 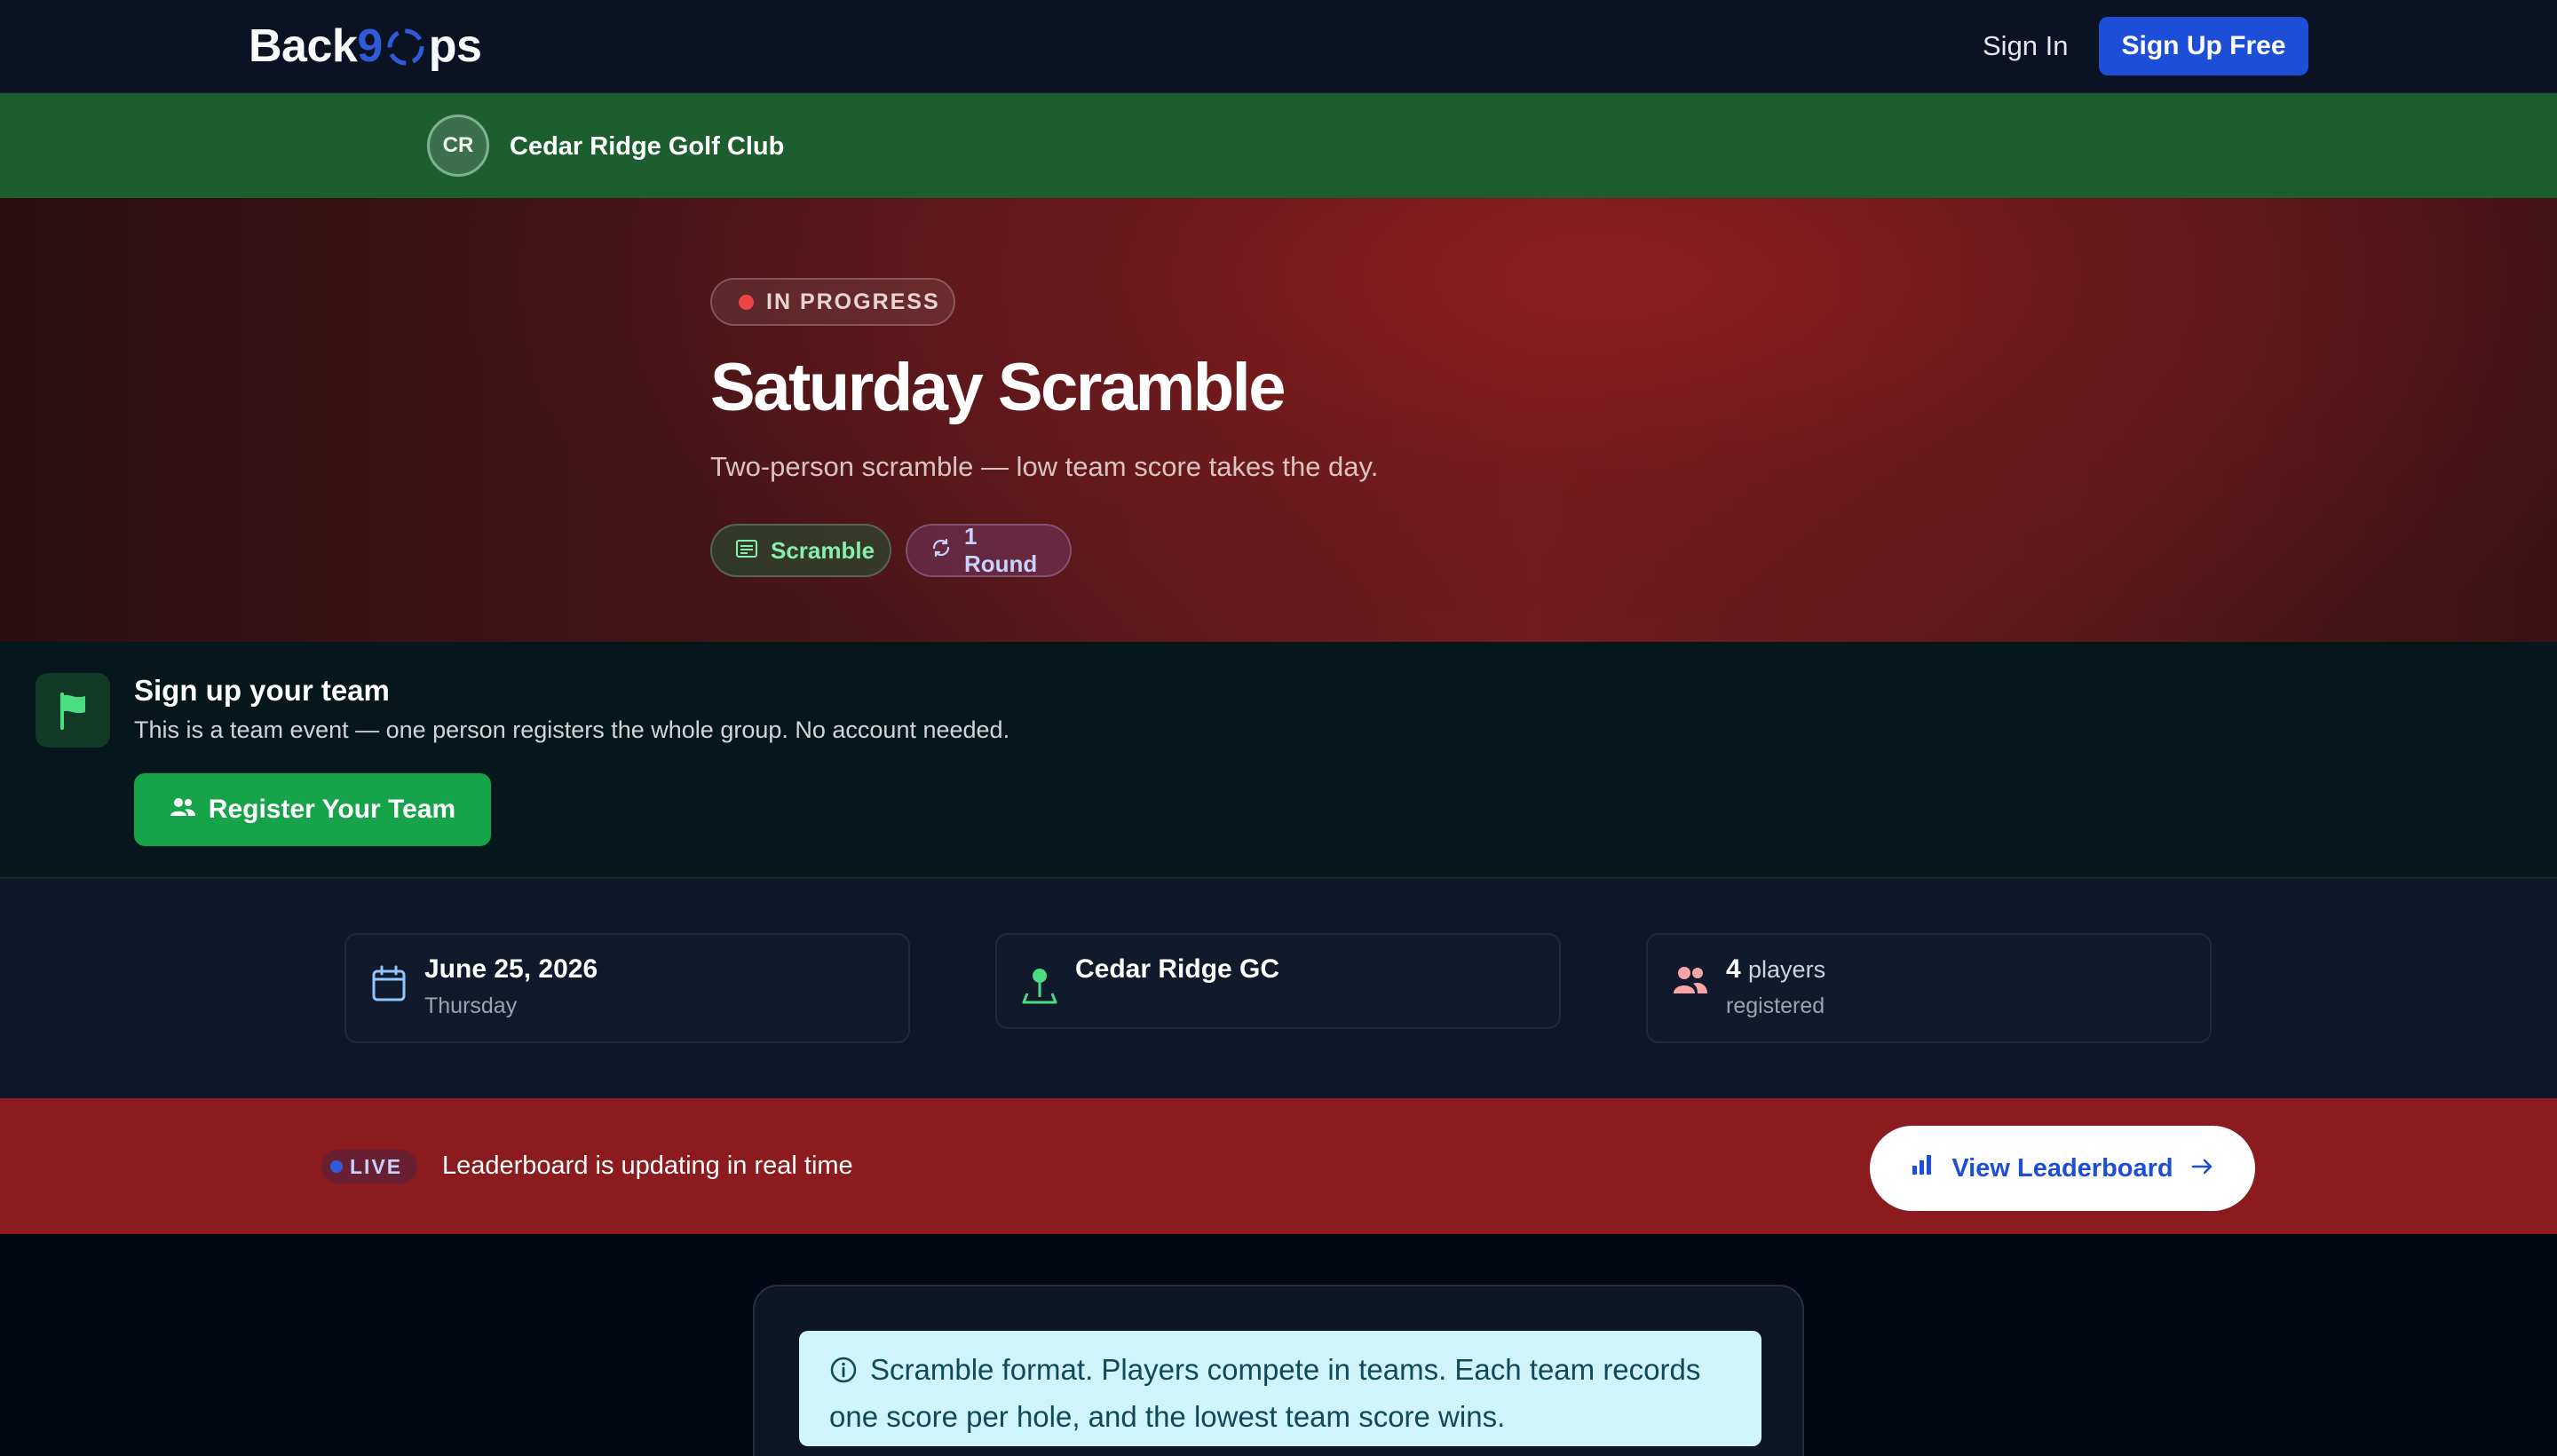 What do you see at coordinates (823, 550) in the screenshot?
I see `format-tag-label: Scramble` at bounding box center [823, 550].